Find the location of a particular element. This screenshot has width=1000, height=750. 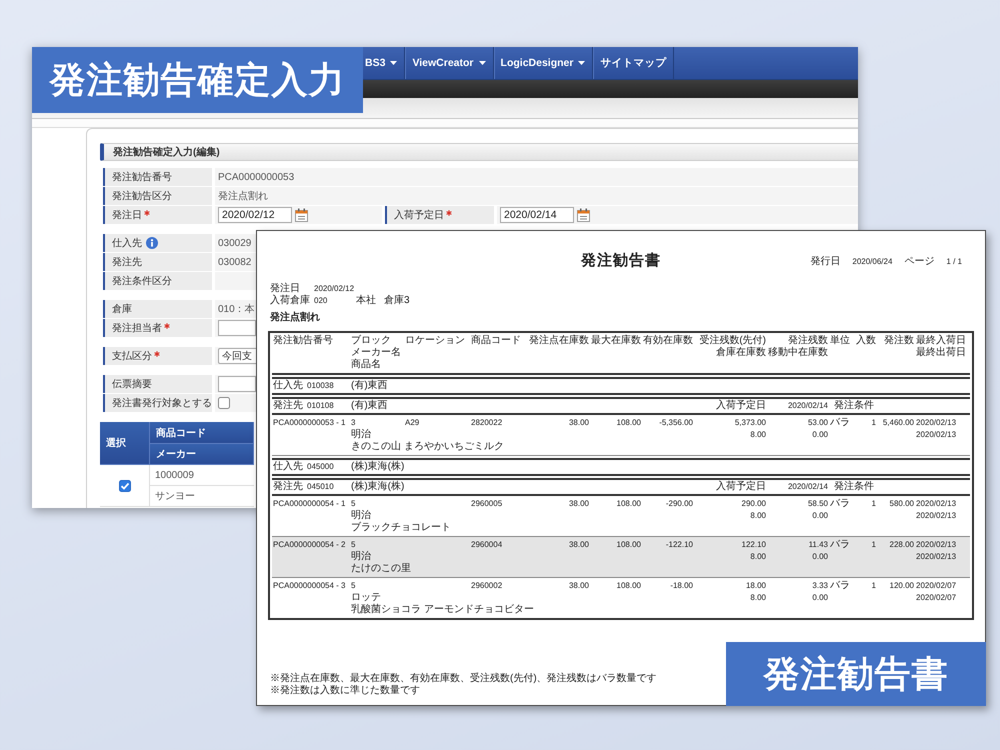

table-cell: 5,373.00 is located at coordinates (750, 423).